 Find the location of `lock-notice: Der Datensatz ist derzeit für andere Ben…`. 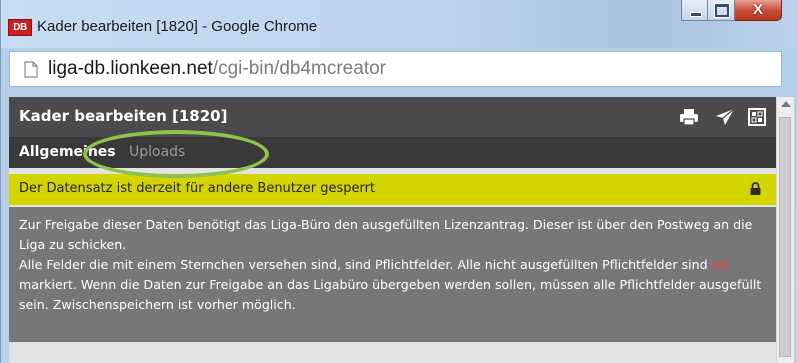

lock-notice: Der Datensatz ist derzeit für andere Ben… is located at coordinates (392, 189).